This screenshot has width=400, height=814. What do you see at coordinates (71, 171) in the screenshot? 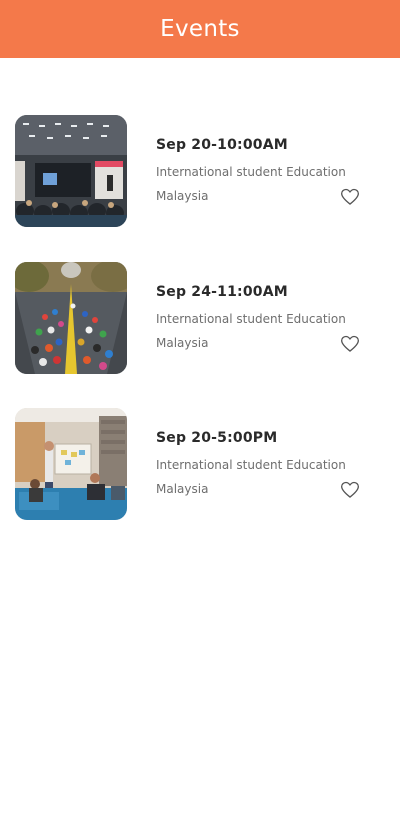
I see `event-image-conference` at bounding box center [71, 171].